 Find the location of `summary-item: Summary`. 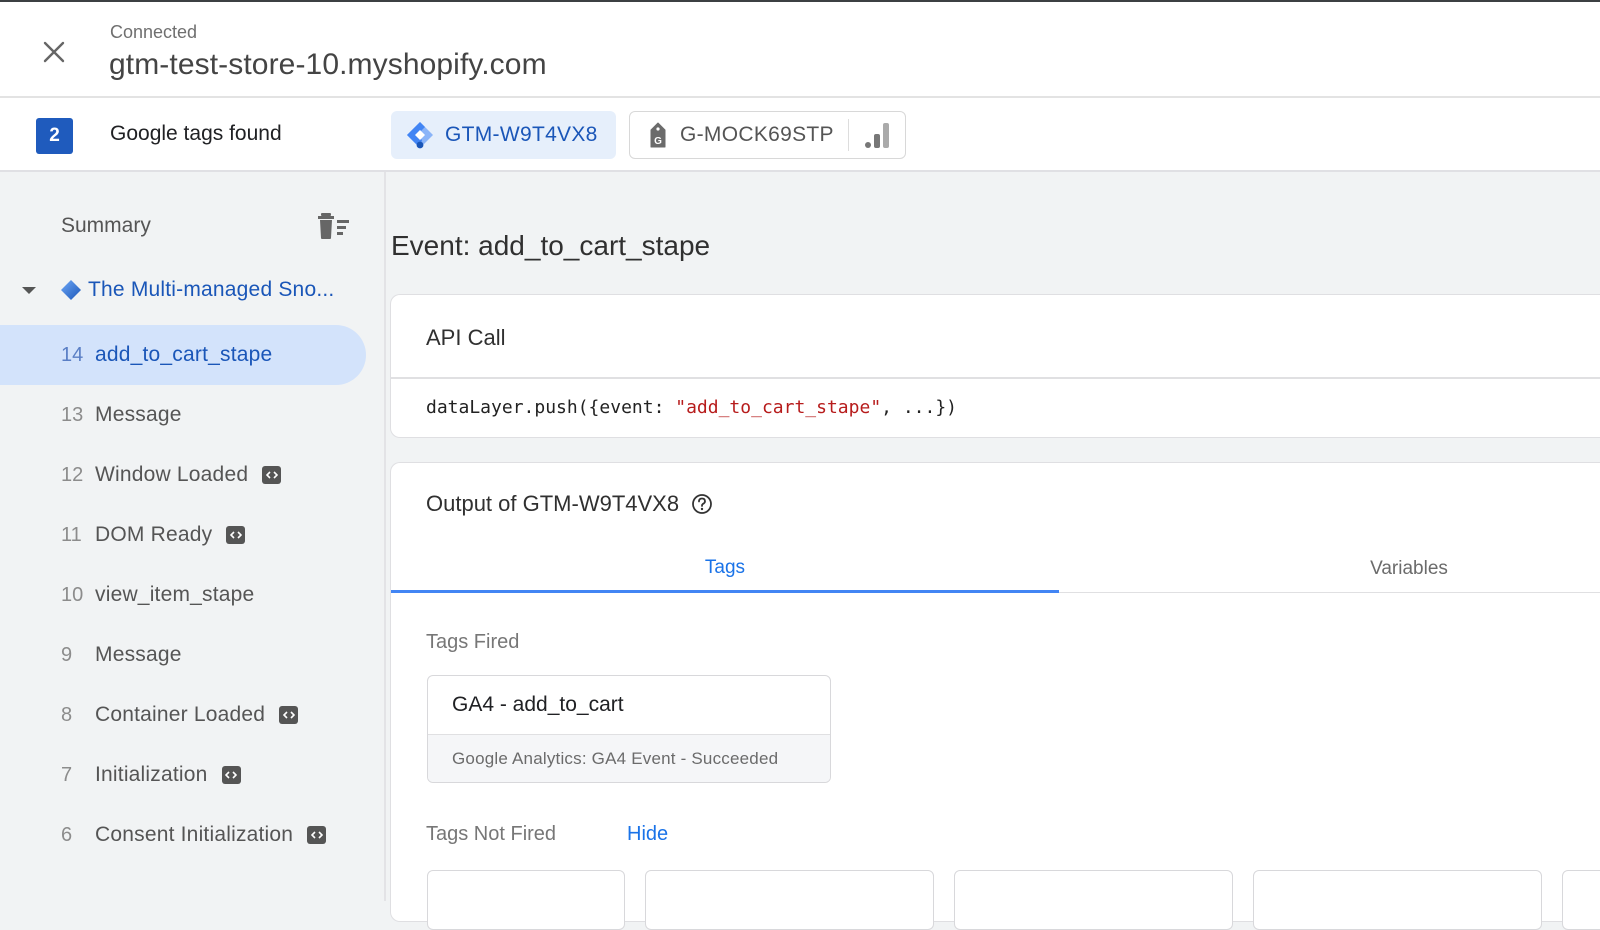

summary-item: Summary is located at coordinates (106, 226).